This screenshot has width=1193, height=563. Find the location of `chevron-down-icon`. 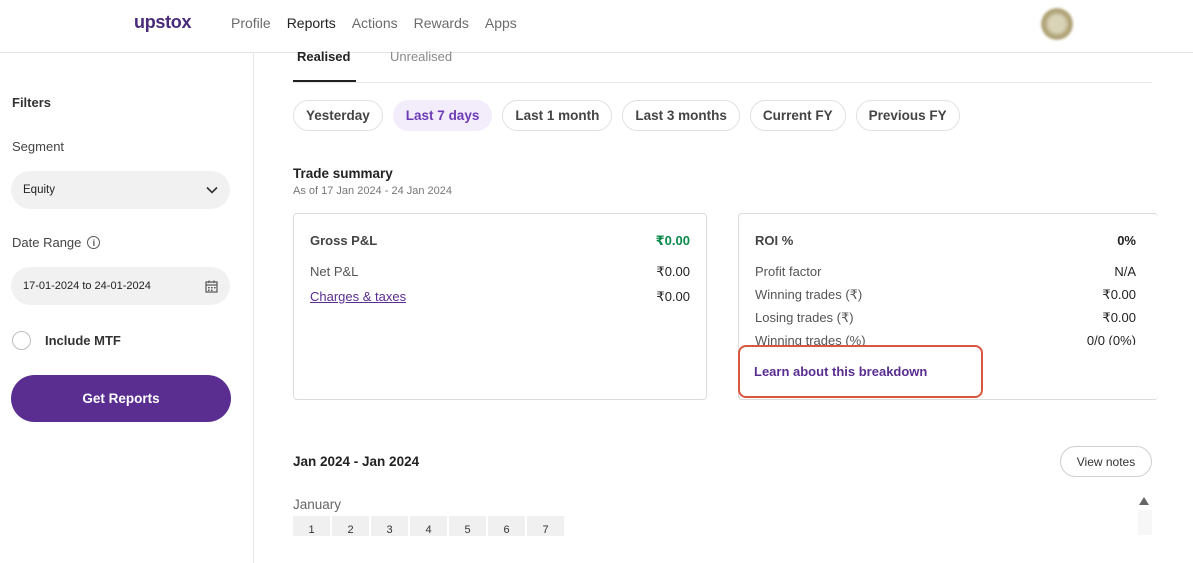

chevron-down-icon is located at coordinates (212, 190).